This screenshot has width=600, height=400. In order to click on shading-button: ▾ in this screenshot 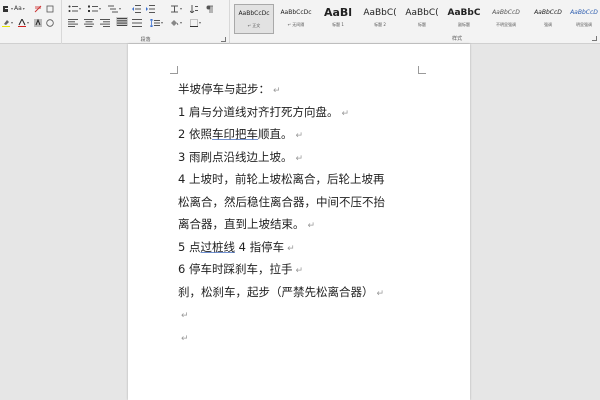, I will do `click(176, 22)`.